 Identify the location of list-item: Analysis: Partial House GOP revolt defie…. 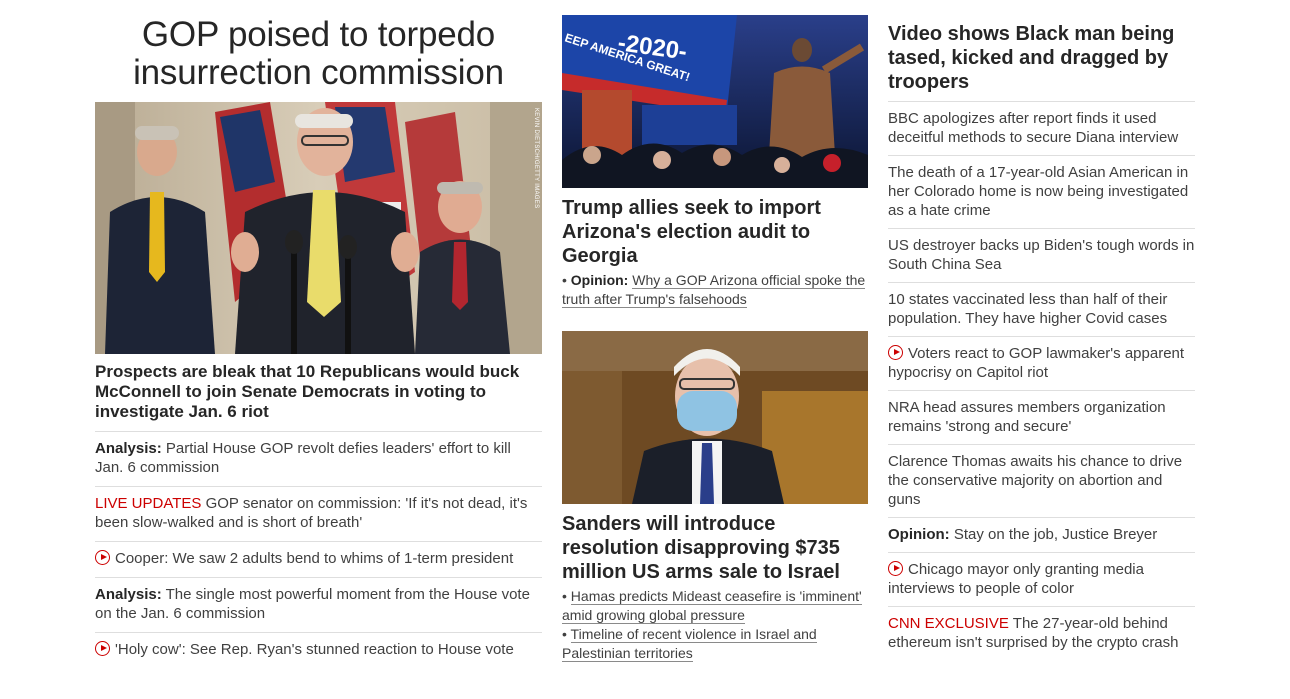
(318, 458).